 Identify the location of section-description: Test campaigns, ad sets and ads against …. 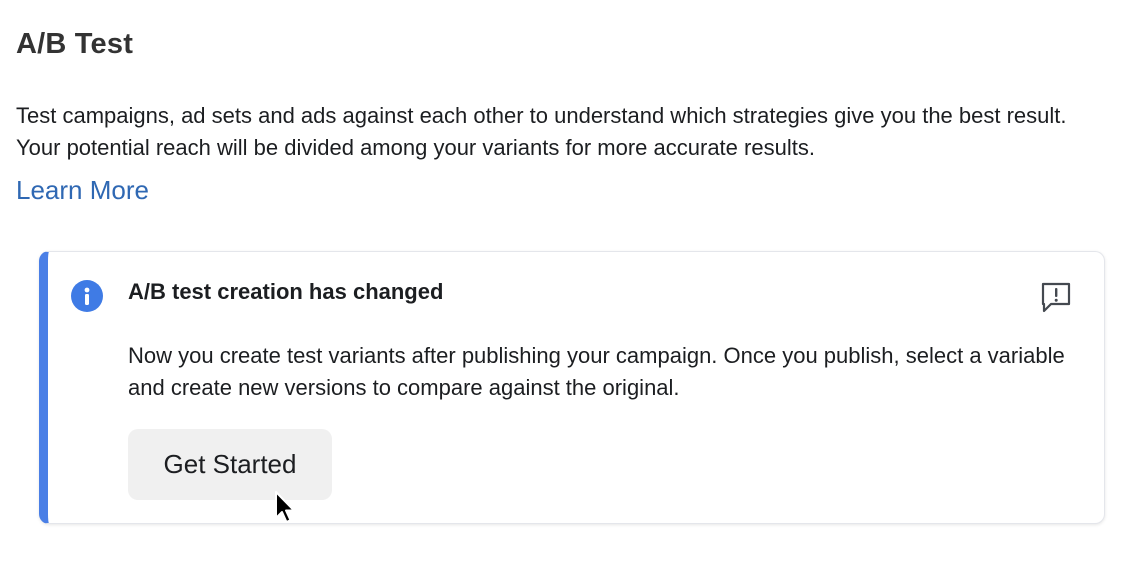
(541, 131).